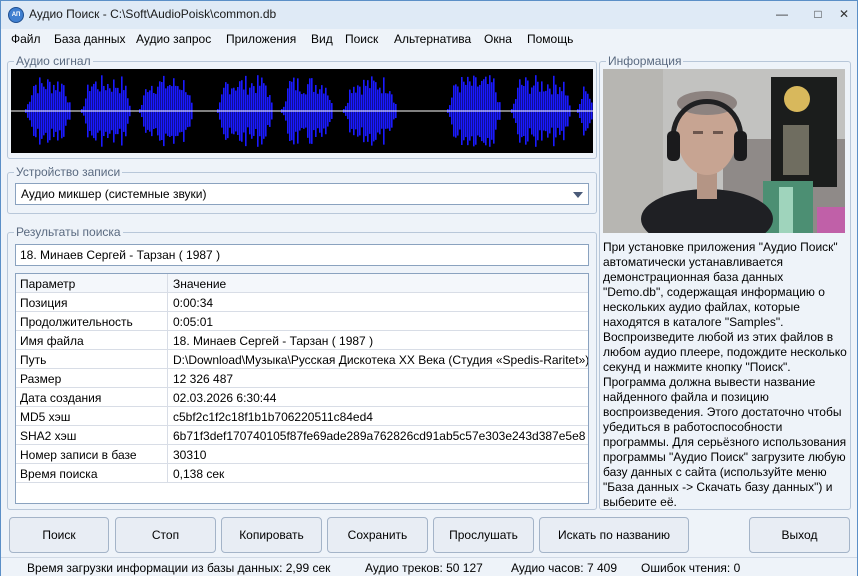 The image size is (858, 576). I want to click on param-cell: MD5 хэш, so click(92, 416).